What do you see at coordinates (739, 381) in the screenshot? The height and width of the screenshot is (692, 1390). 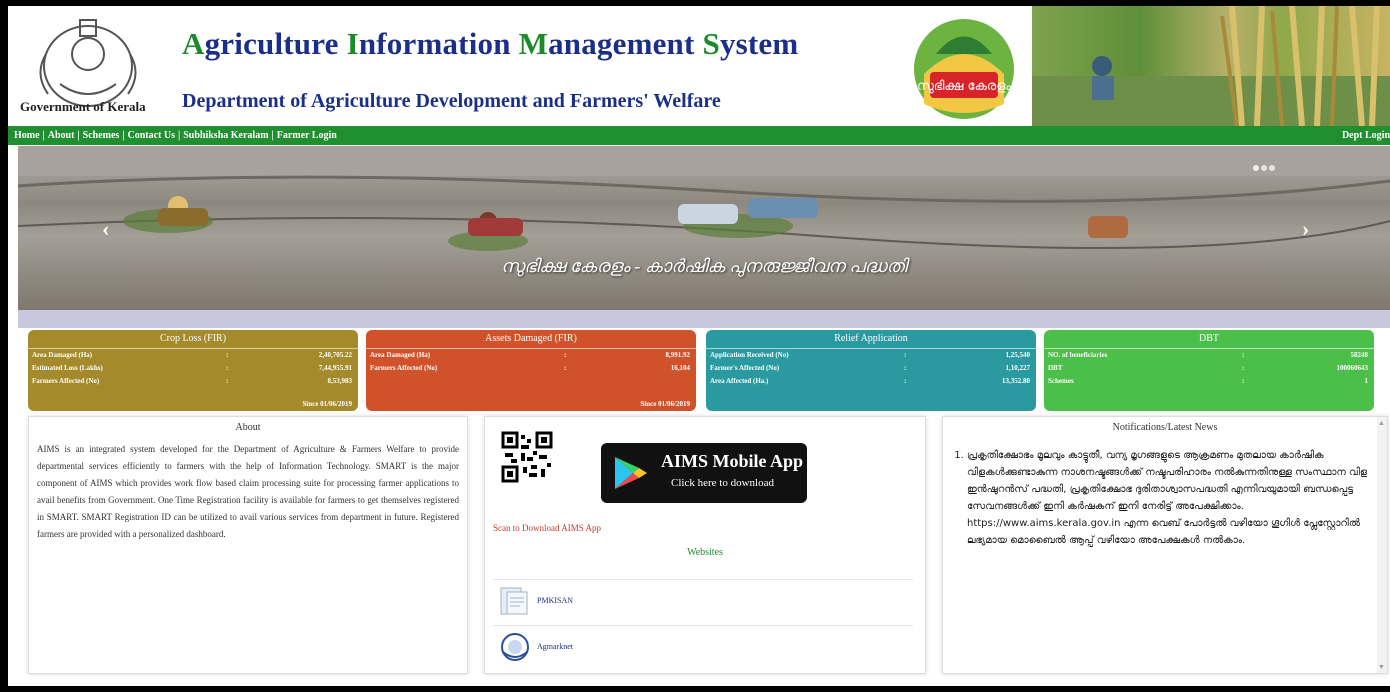 I see `stat-label: Area Affected (Ha.)` at bounding box center [739, 381].